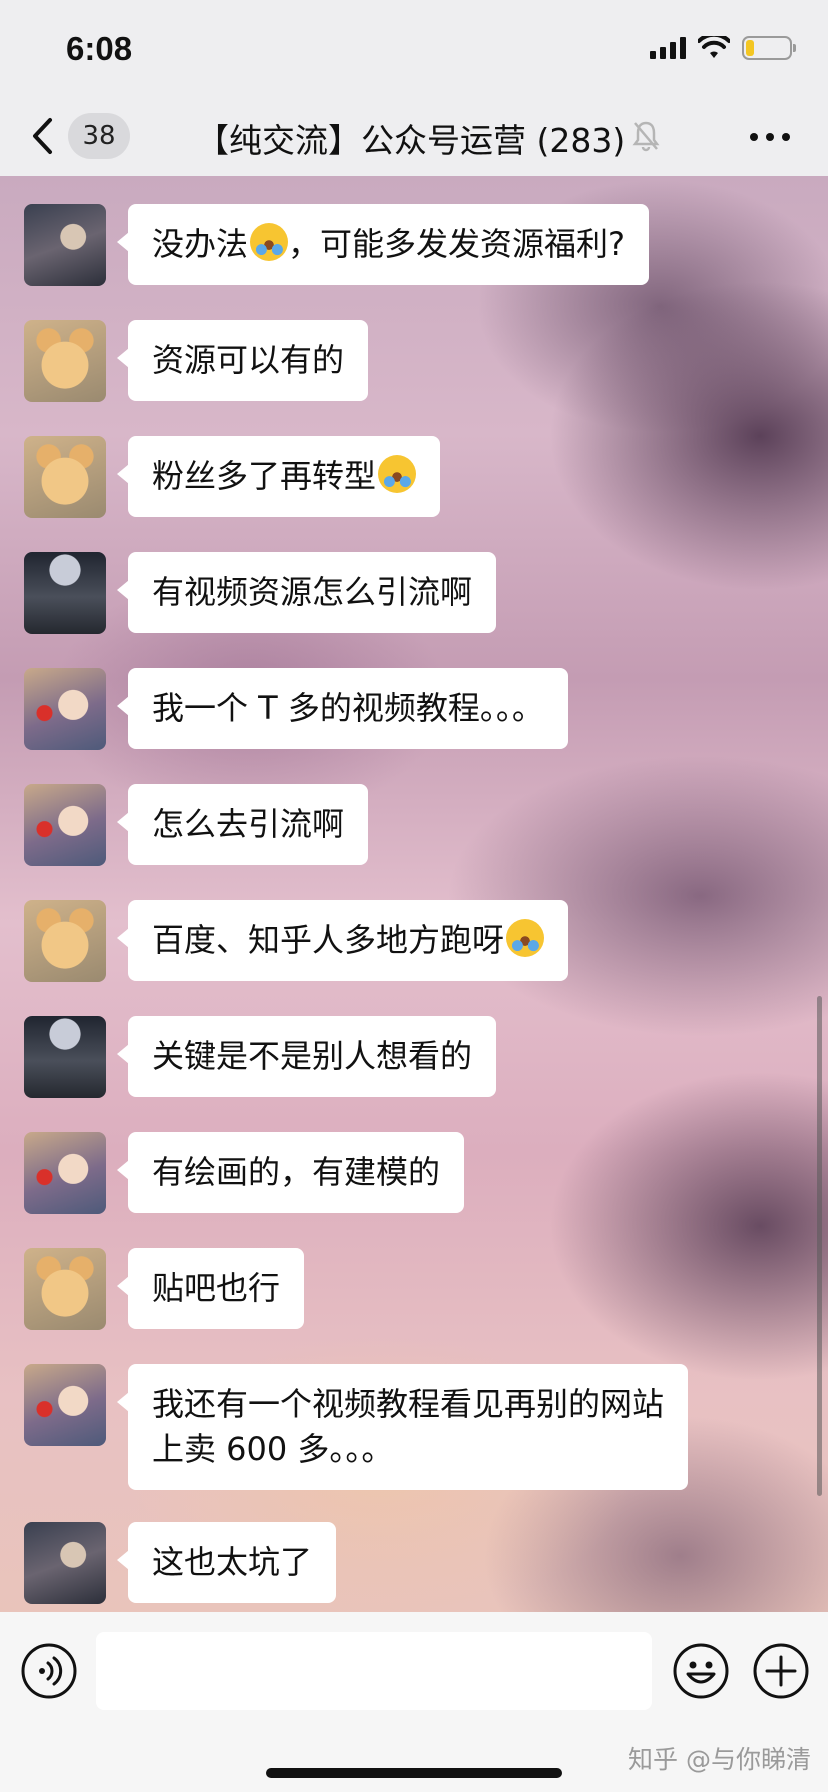  What do you see at coordinates (457, 244) in the screenshot?
I see `message-text-after: ，可能多发发资源福利?` at bounding box center [457, 244].